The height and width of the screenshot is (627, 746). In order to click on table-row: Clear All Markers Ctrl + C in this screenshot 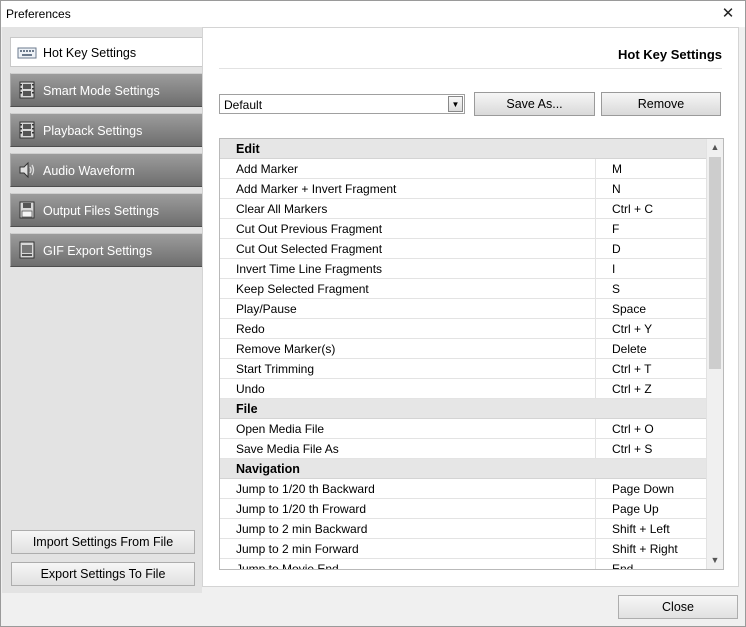, I will do `click(463, 209)`.